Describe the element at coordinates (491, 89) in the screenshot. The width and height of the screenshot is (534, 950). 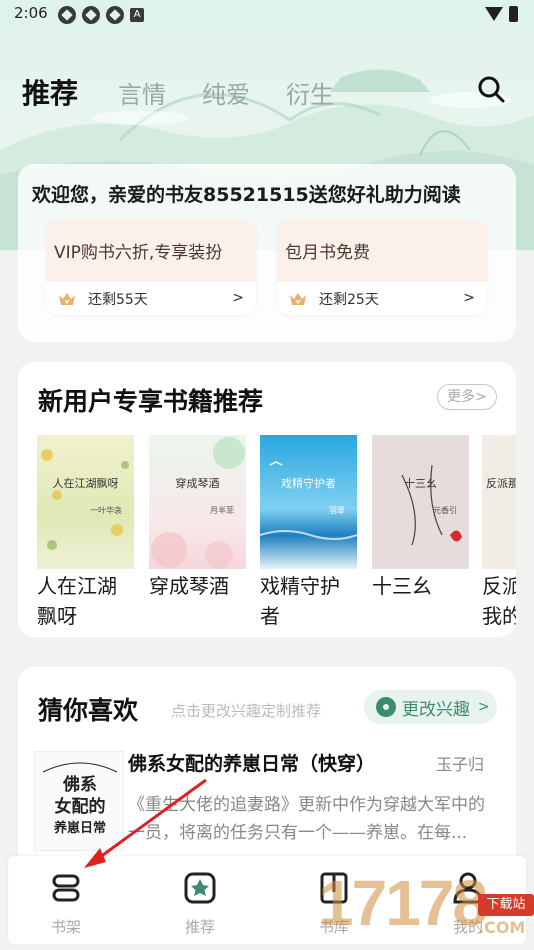
I see `search-icon` at that location.